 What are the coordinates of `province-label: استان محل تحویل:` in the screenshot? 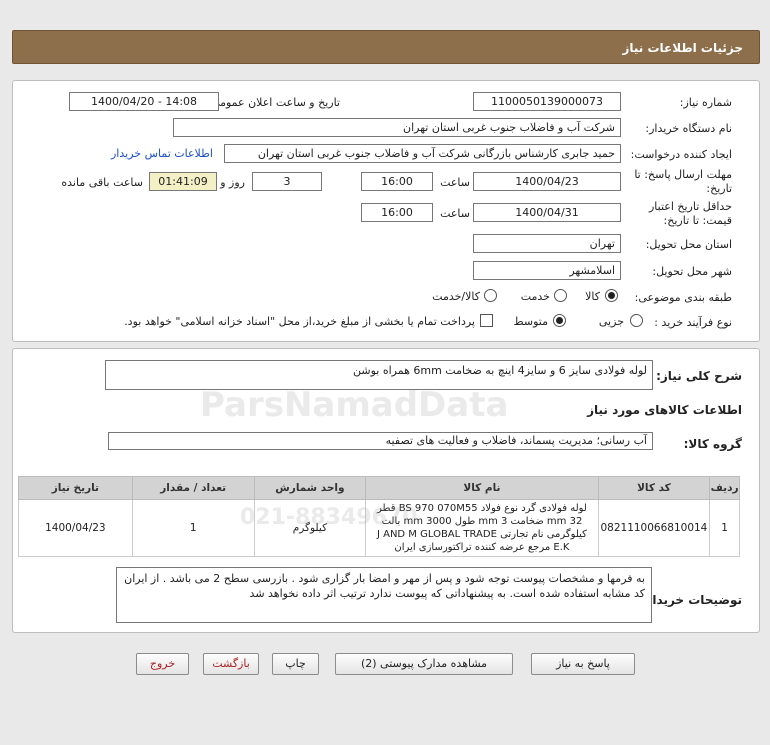 It's located at (688, 244).